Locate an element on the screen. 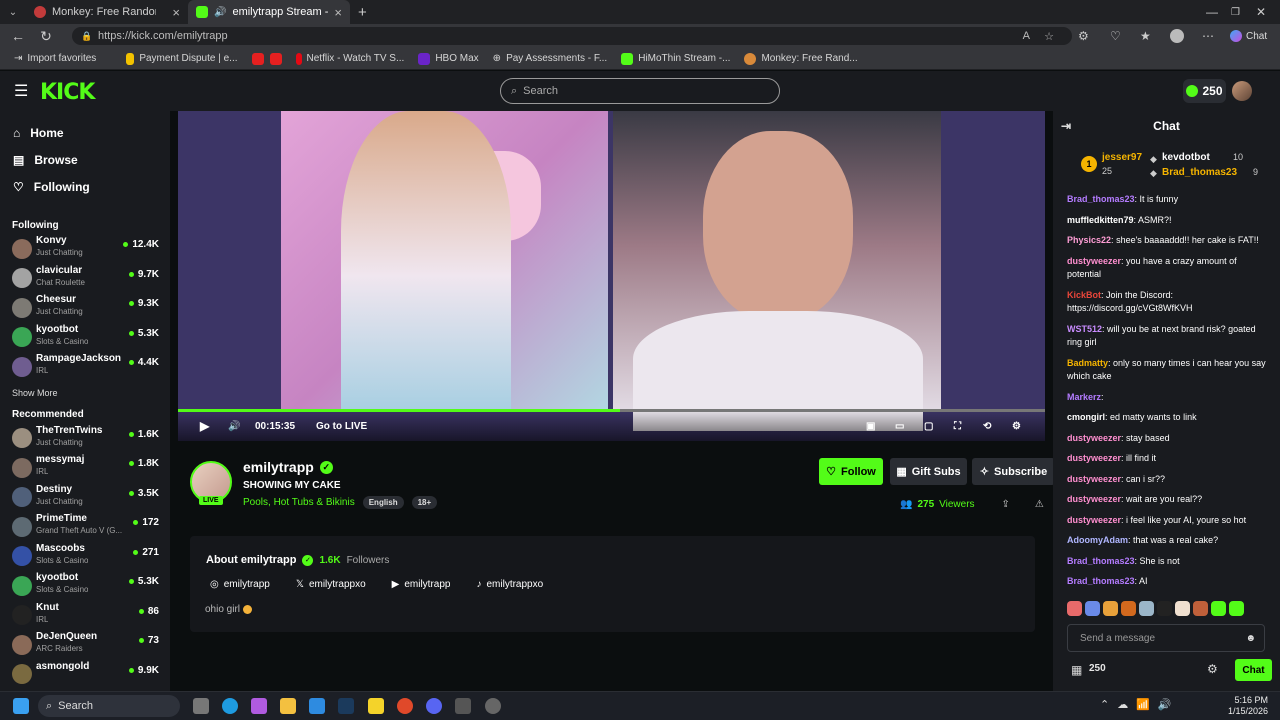  profile-icon is located at coordinates (1177, 36).